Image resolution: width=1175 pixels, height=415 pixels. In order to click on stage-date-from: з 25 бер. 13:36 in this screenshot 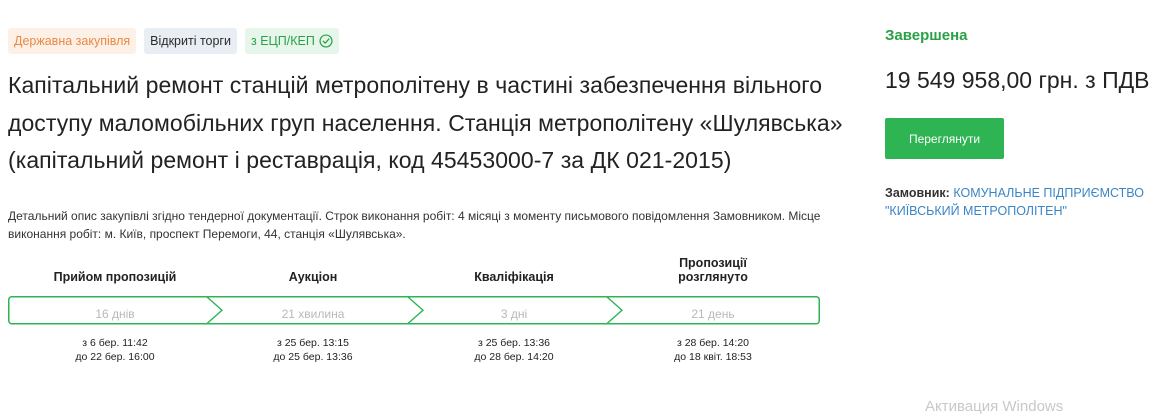, I will do `click(513, 343)`.